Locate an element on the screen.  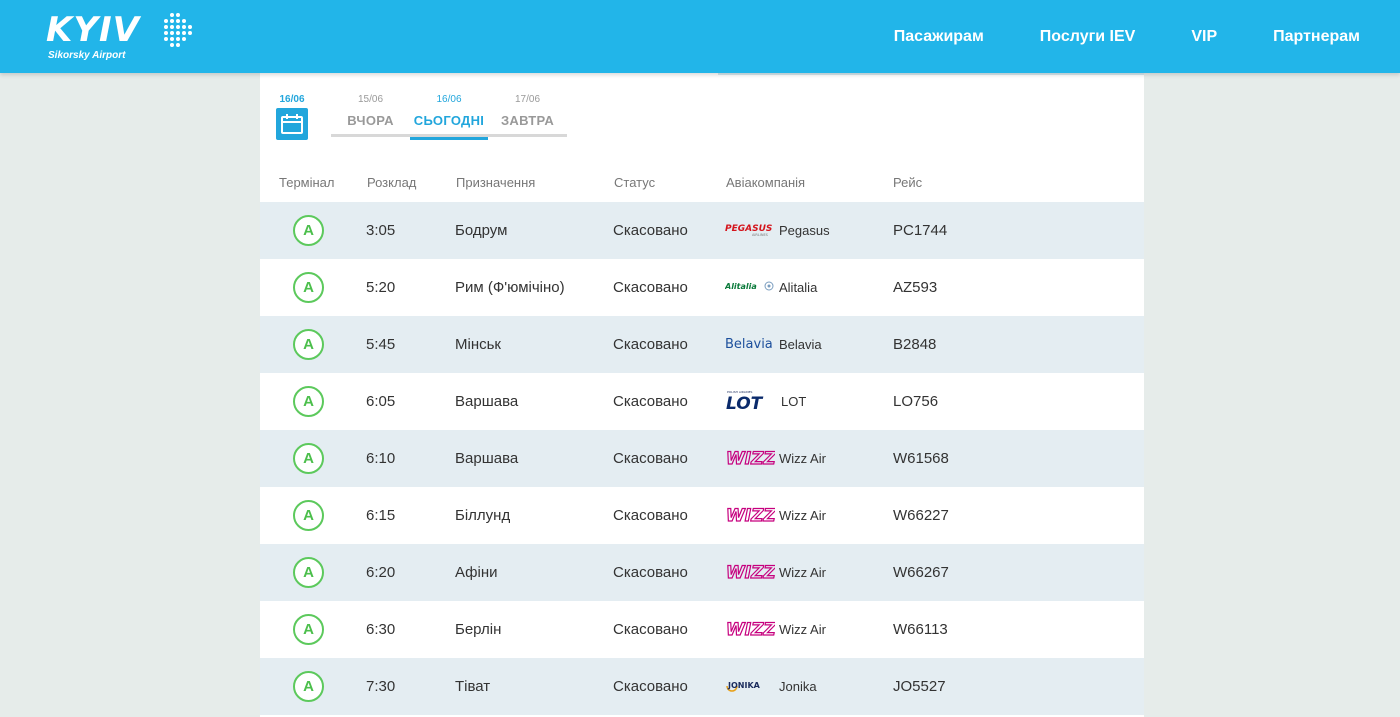
alitalia-logo-icon: Alitalia is located at coordinates (749, 286).